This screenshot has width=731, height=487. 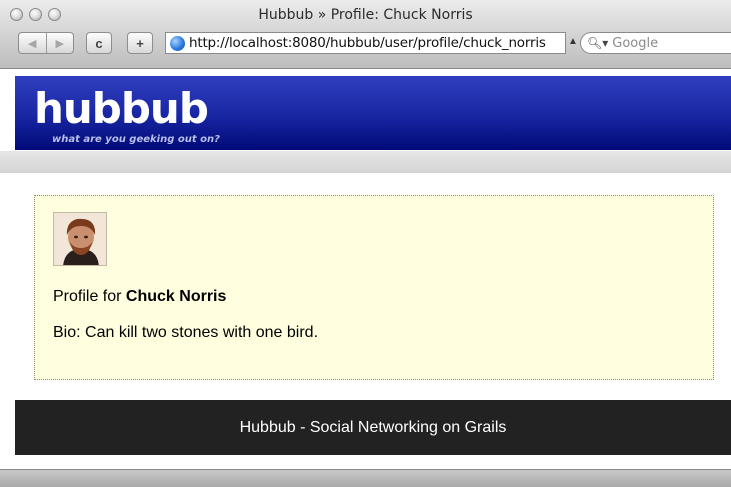 I want to click on reload-button: c, so click(x=99, y=43).